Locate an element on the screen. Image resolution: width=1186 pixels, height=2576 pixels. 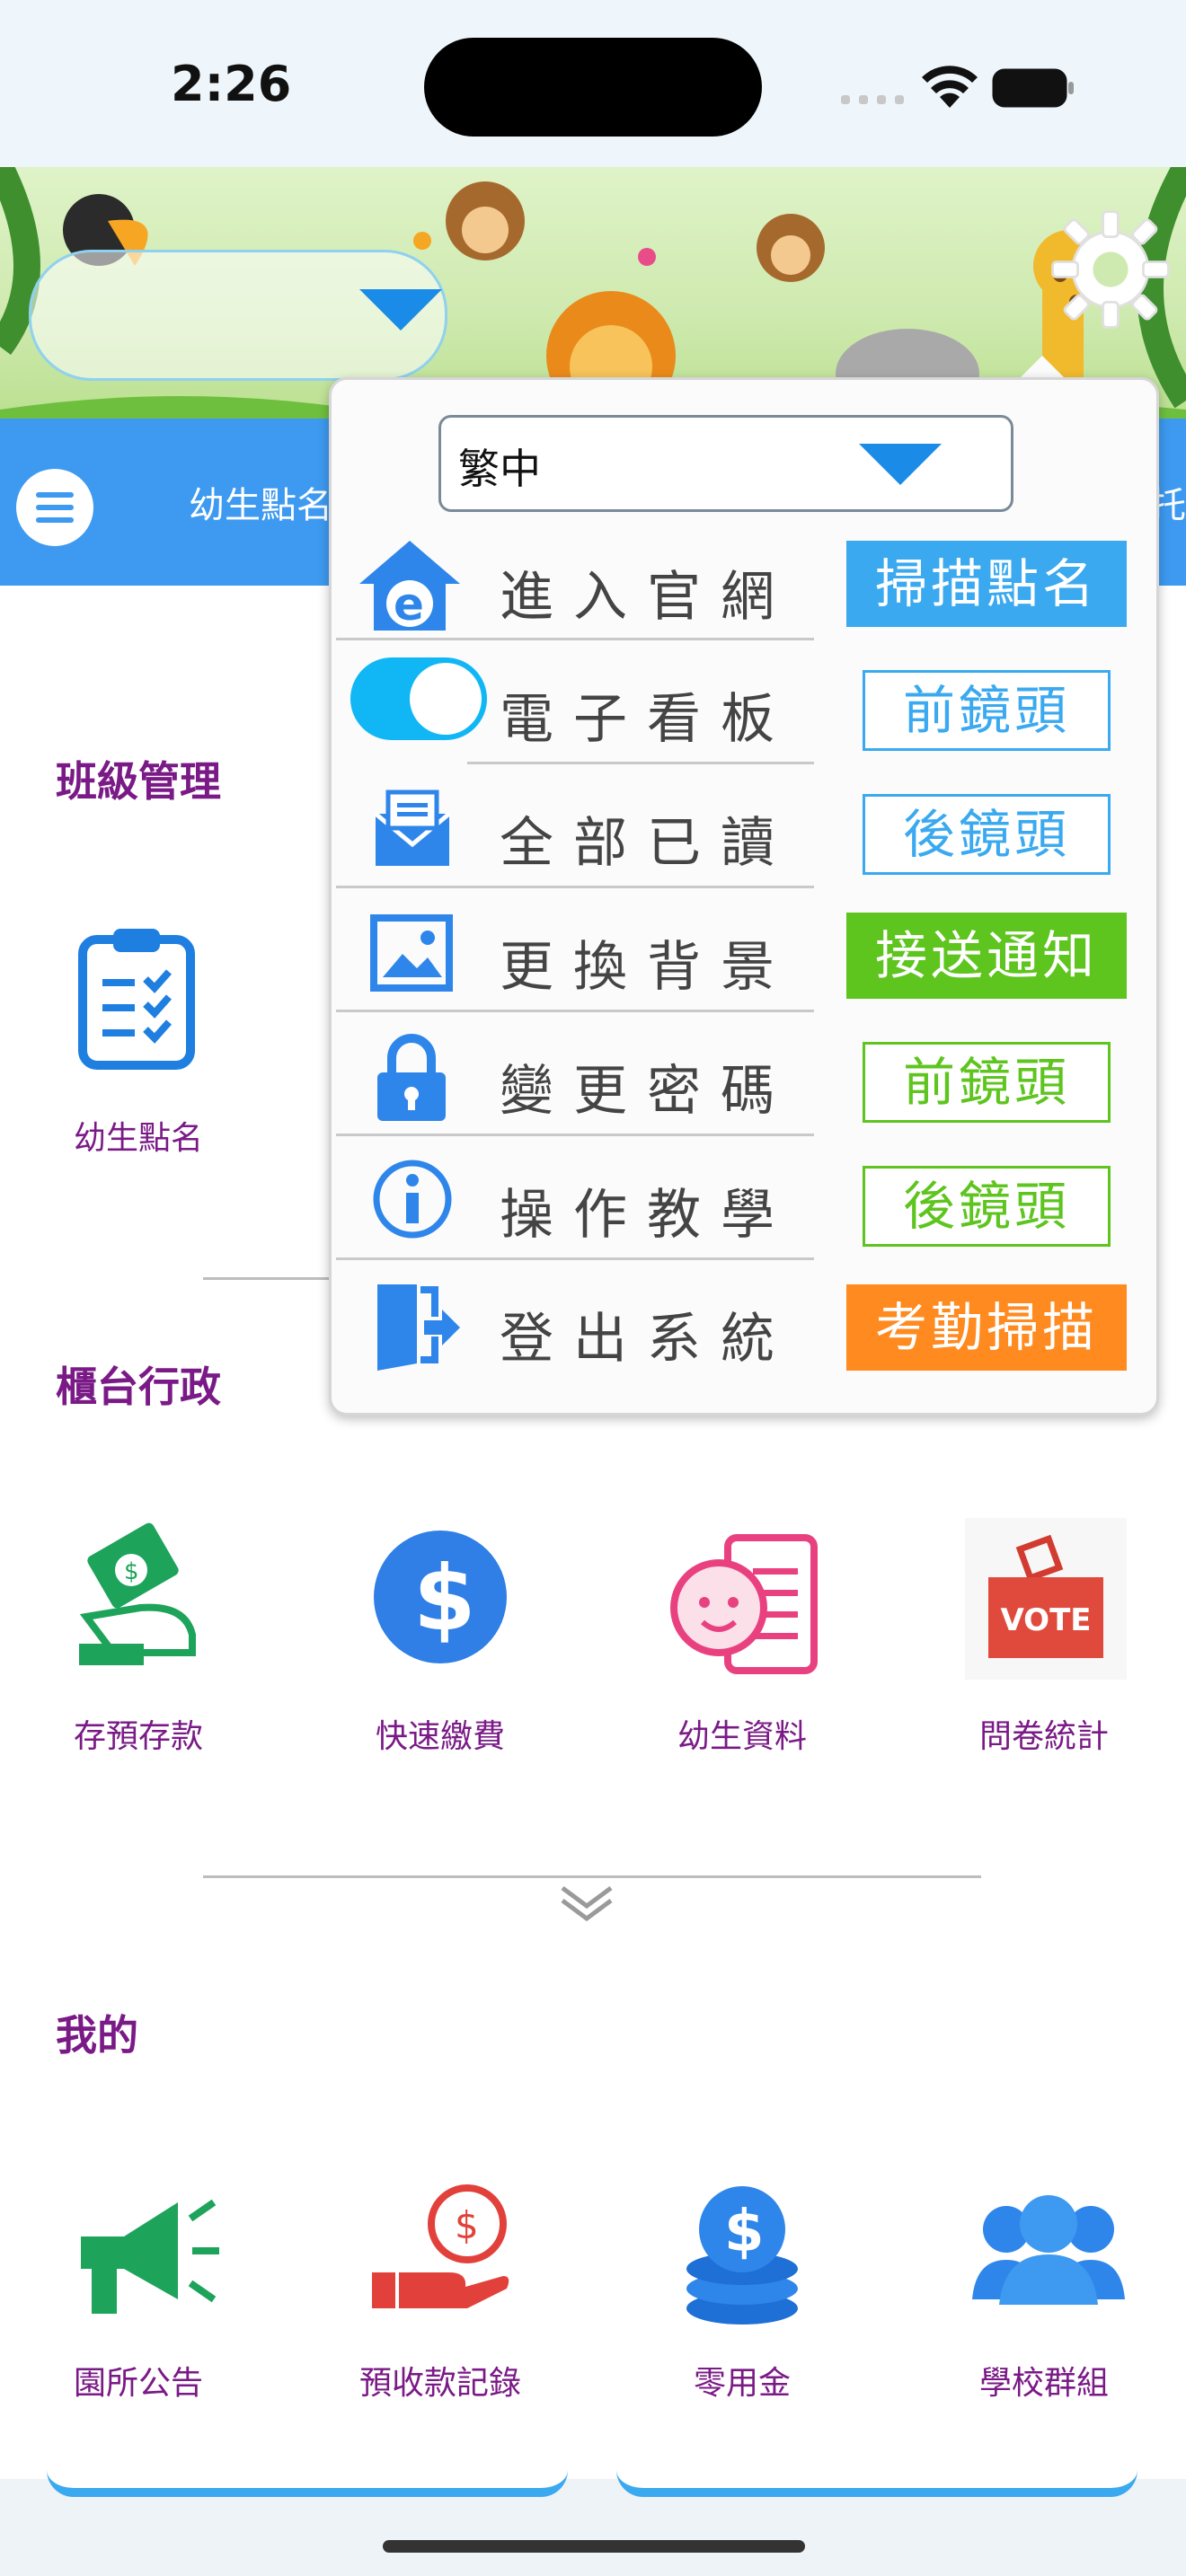
school-select-arrow-icon is located at coordinates (400, 310).